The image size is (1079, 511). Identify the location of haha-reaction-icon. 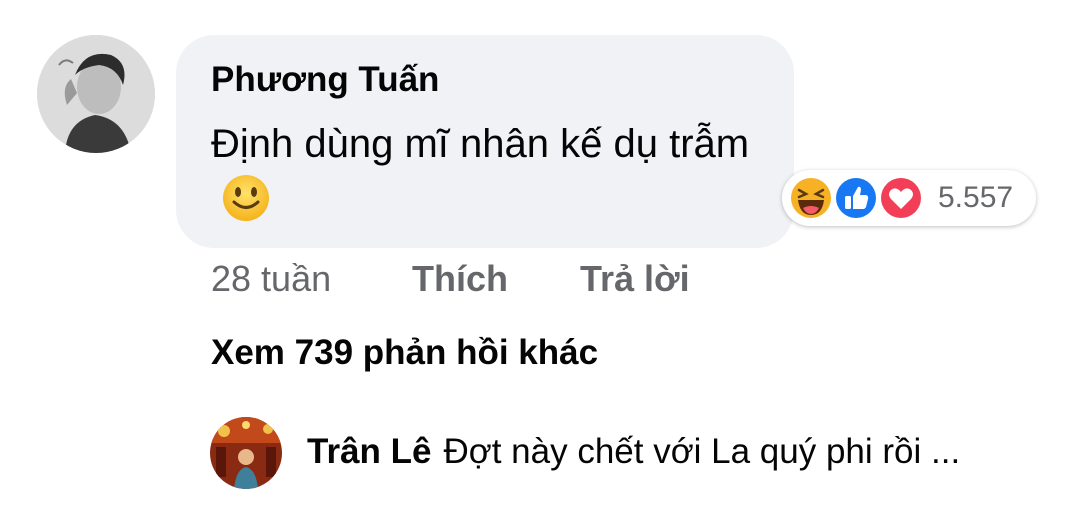
(811, 198).